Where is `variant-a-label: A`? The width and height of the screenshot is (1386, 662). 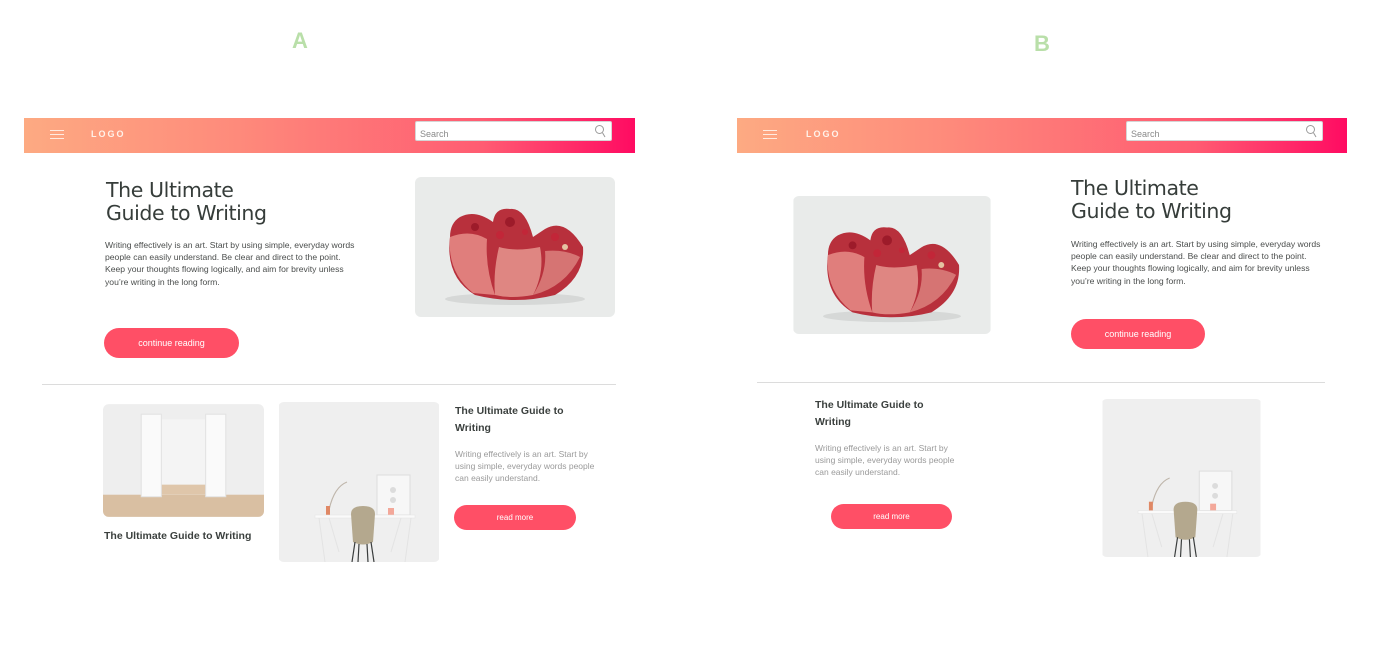
variant-a-label: A is located at coordinates (300, 40).